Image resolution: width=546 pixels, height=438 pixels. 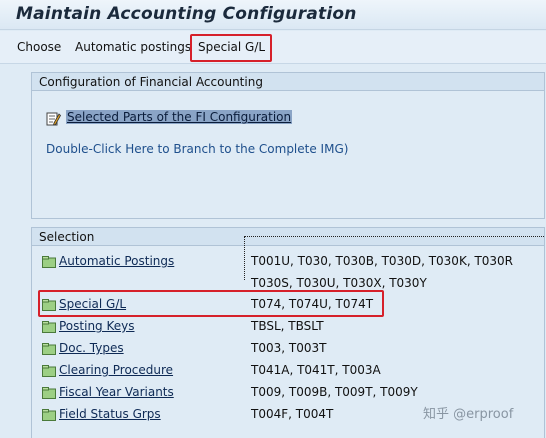 I want to click on menu-choose: Choose, so click(x=39, y=47).